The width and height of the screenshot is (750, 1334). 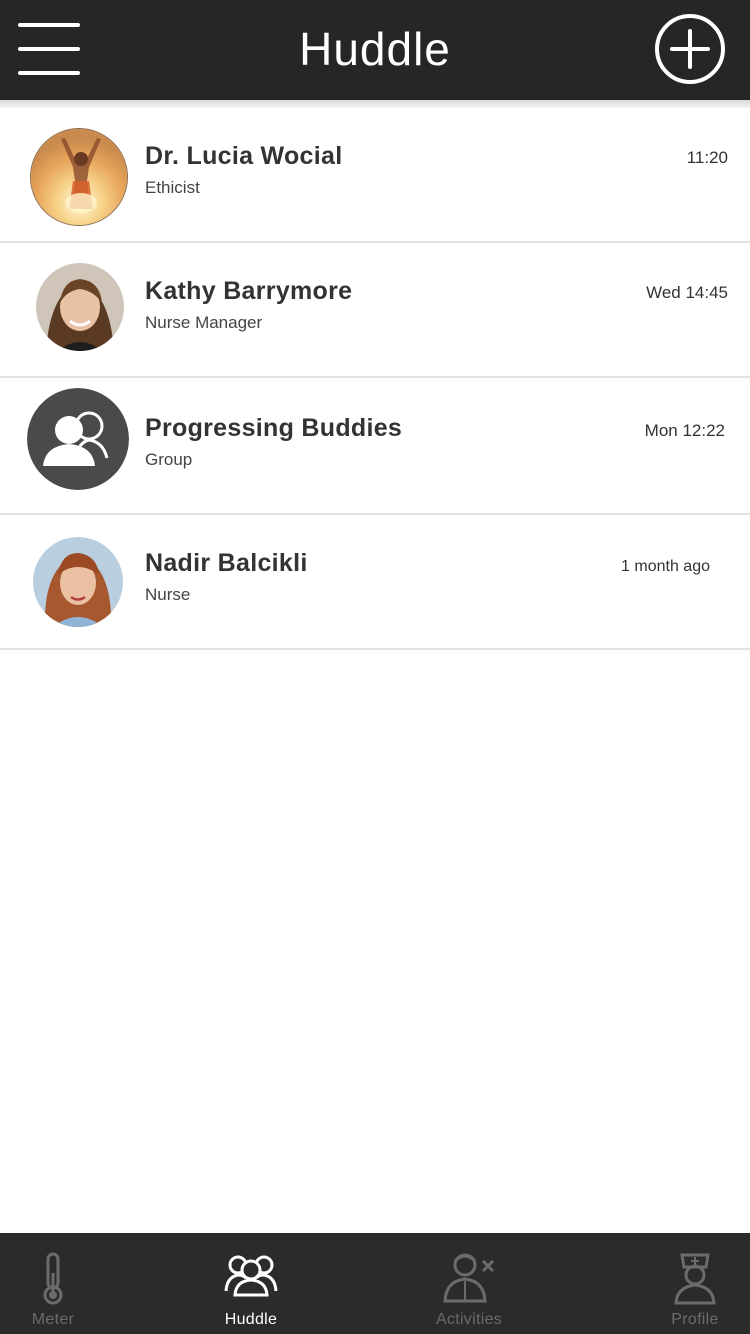 What do you see at coordinates (244, 156) in the screenshot?
I see `contact-name: Dr. Lucia Wocial` at bounding box center [244, 156].